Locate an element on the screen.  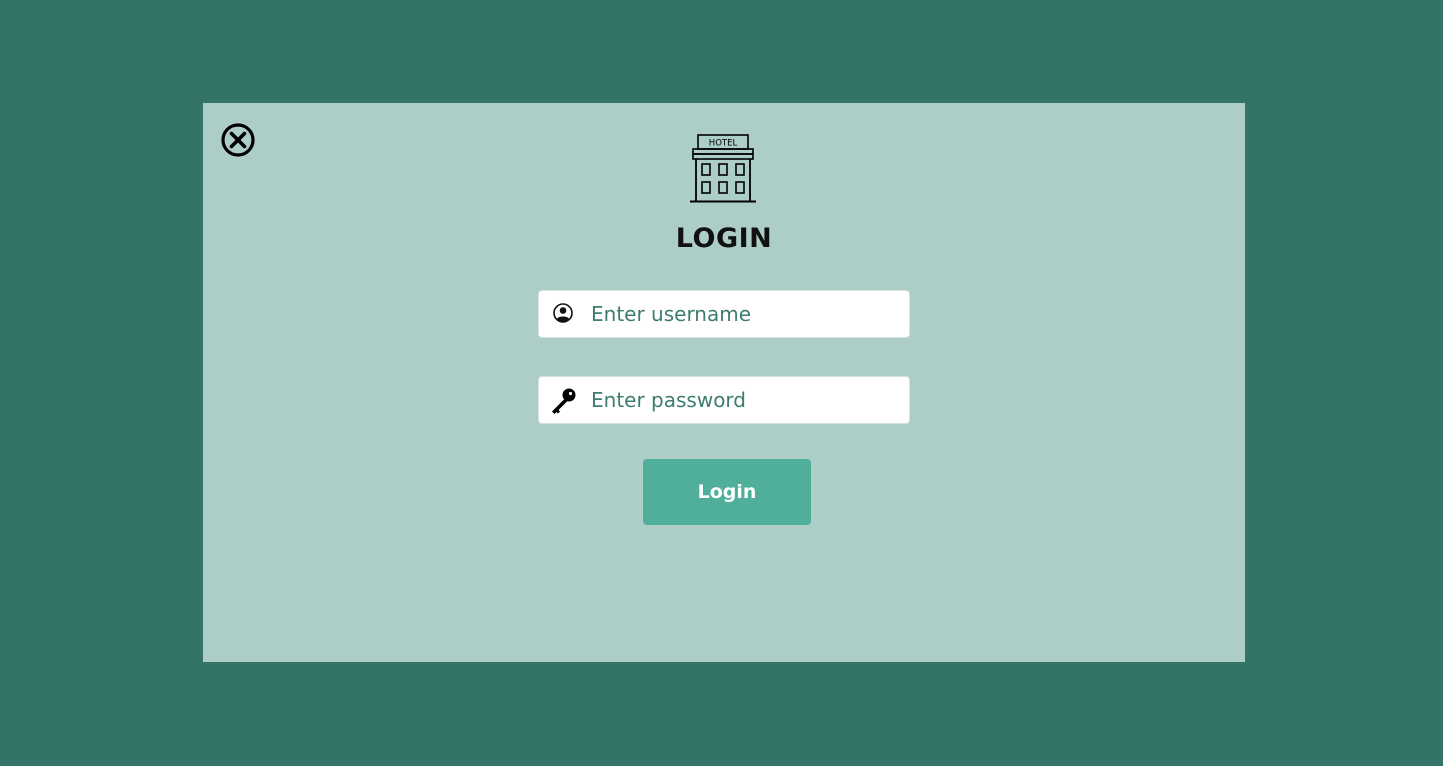
hotel-building-icon: HOTEL is located at coordinates (723, 168).